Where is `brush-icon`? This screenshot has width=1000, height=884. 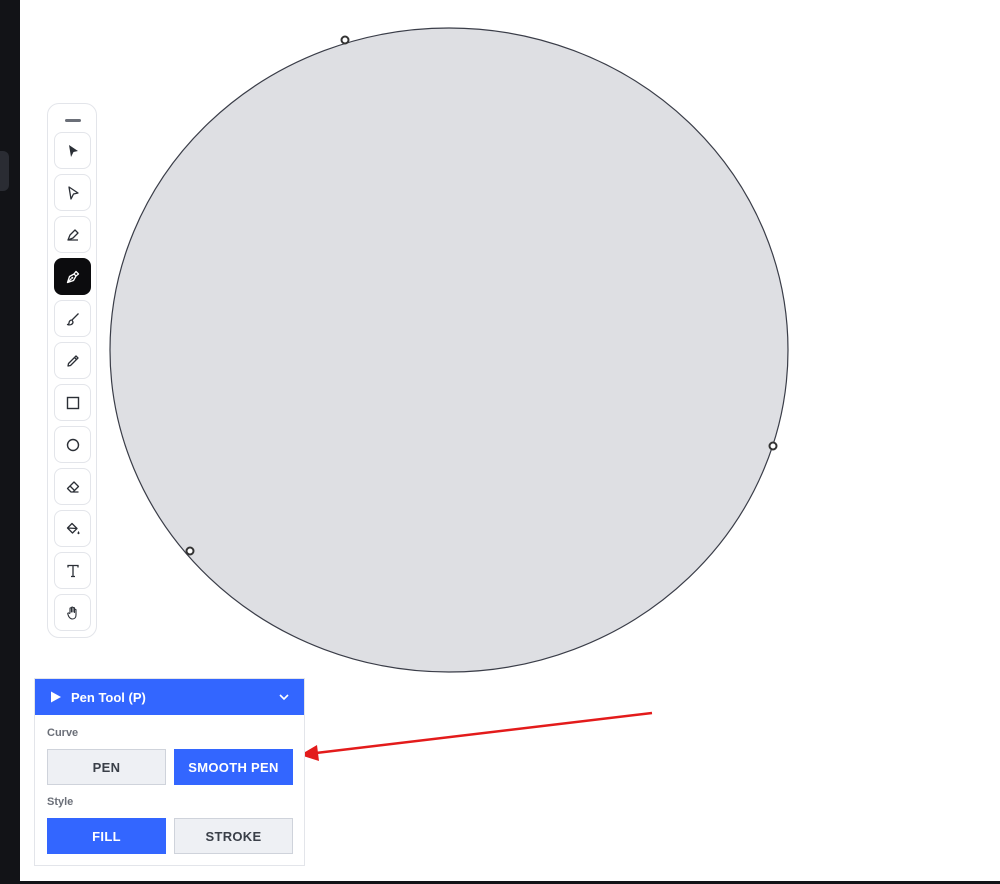 brush-icon is located at coordinates (72, 319).